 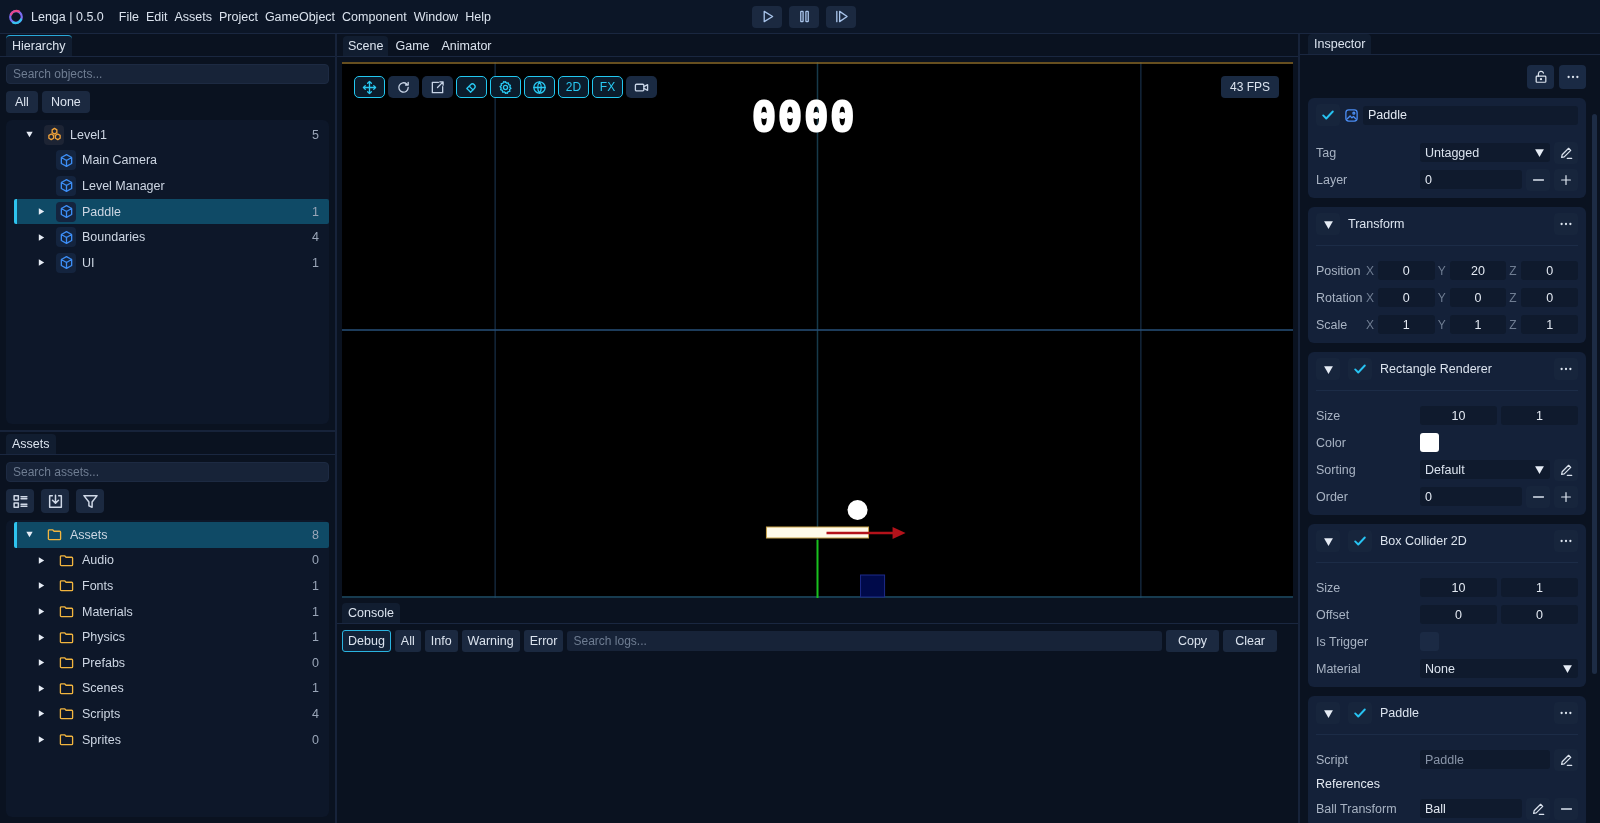 What do you see at coordinates (22, 102) in the screenshot?
I see `filter-button: All` at bounding box center [22, 102].